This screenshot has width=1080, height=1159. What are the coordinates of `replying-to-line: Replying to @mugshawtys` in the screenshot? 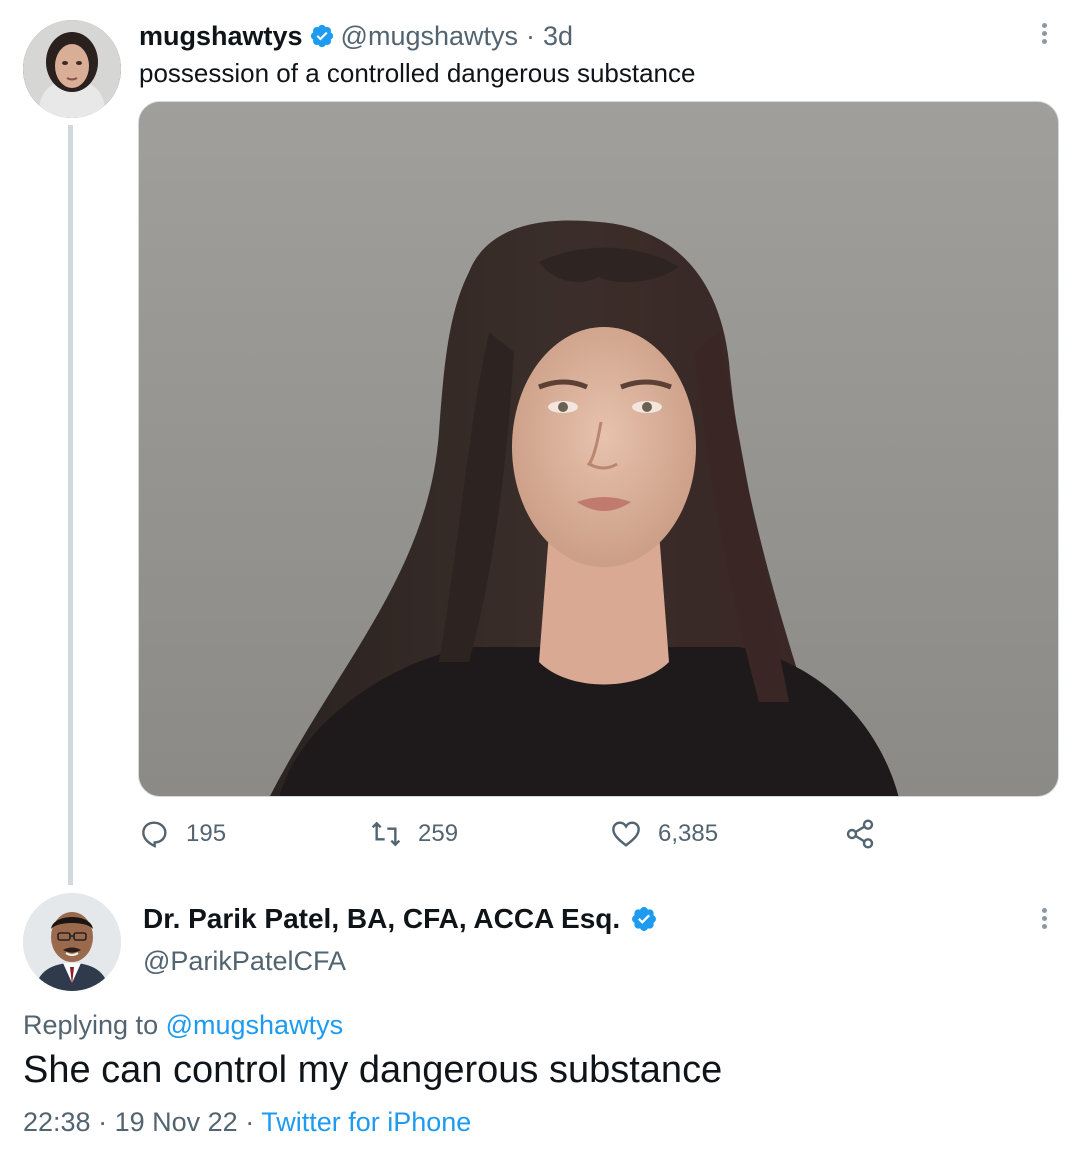 It's located at (183, 1025).